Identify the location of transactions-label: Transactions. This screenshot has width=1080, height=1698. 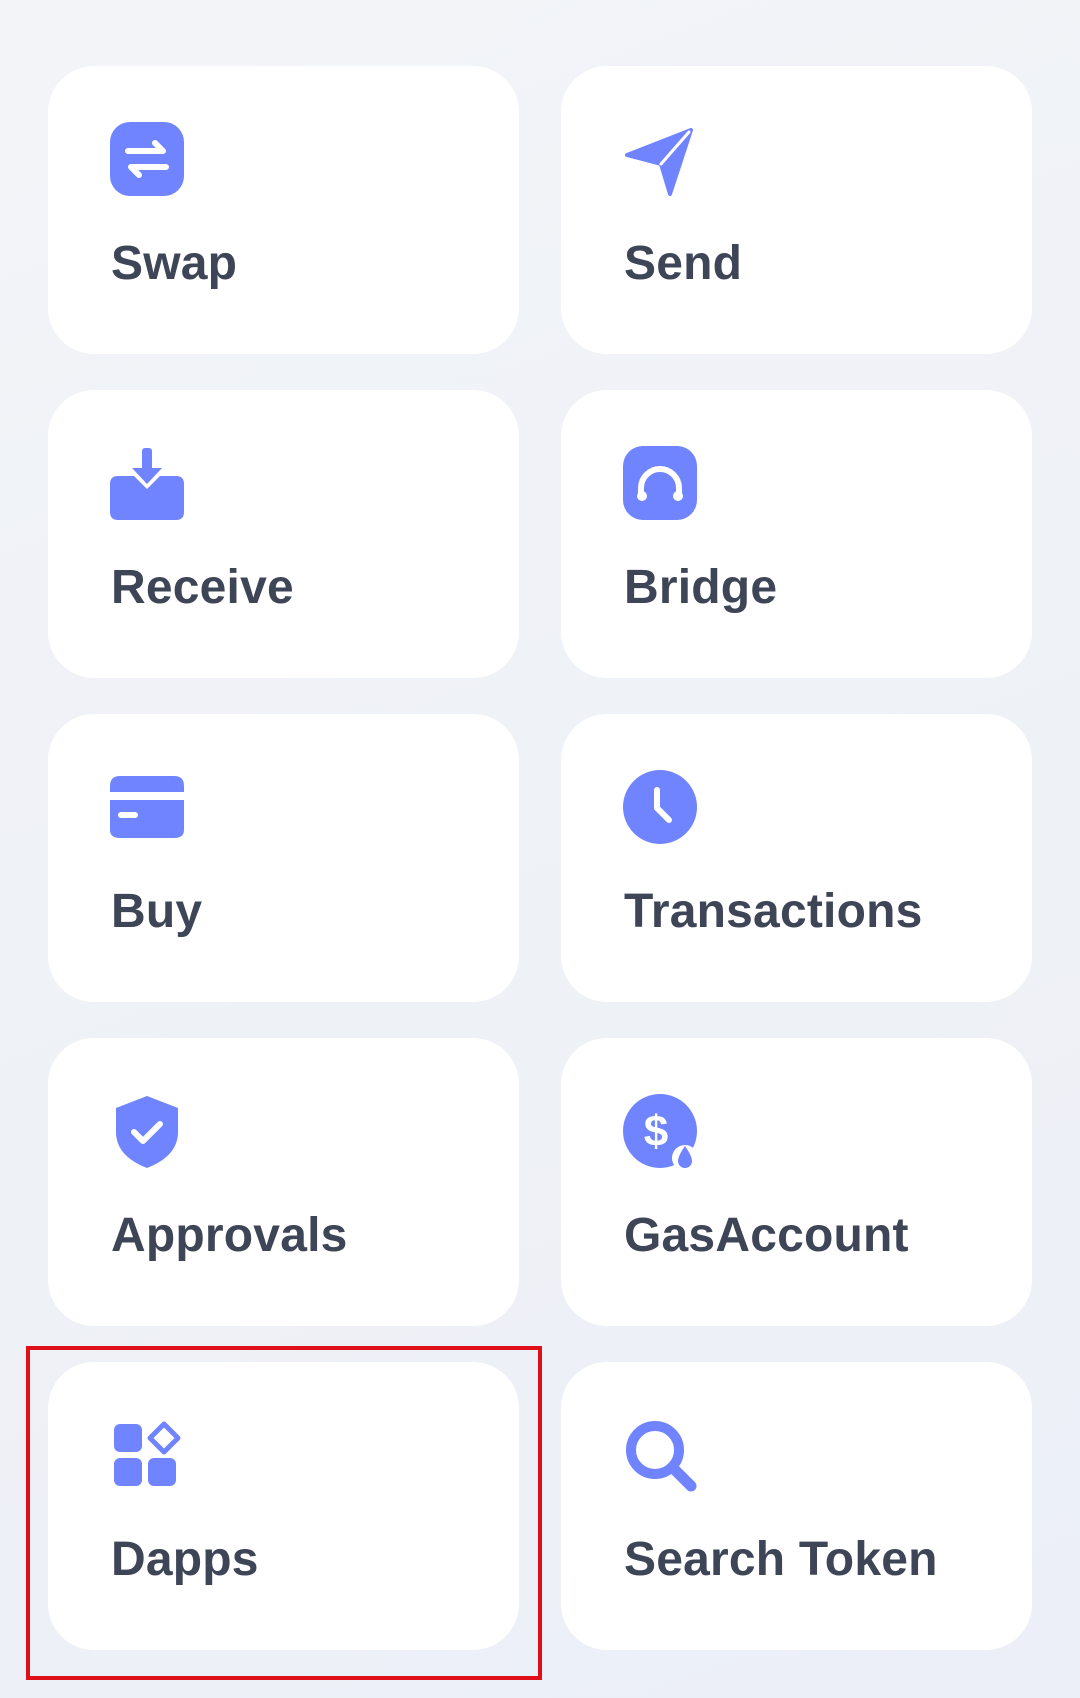
(773, 911).